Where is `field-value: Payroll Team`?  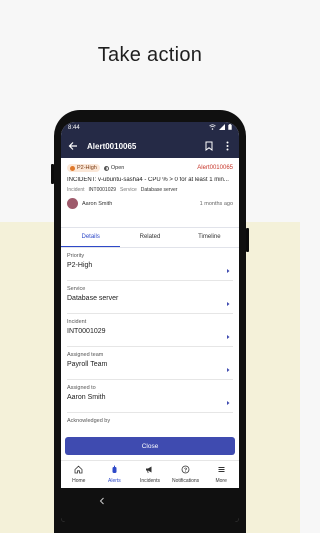 field-value: Payroll Team is located at coordinates (87, 364).